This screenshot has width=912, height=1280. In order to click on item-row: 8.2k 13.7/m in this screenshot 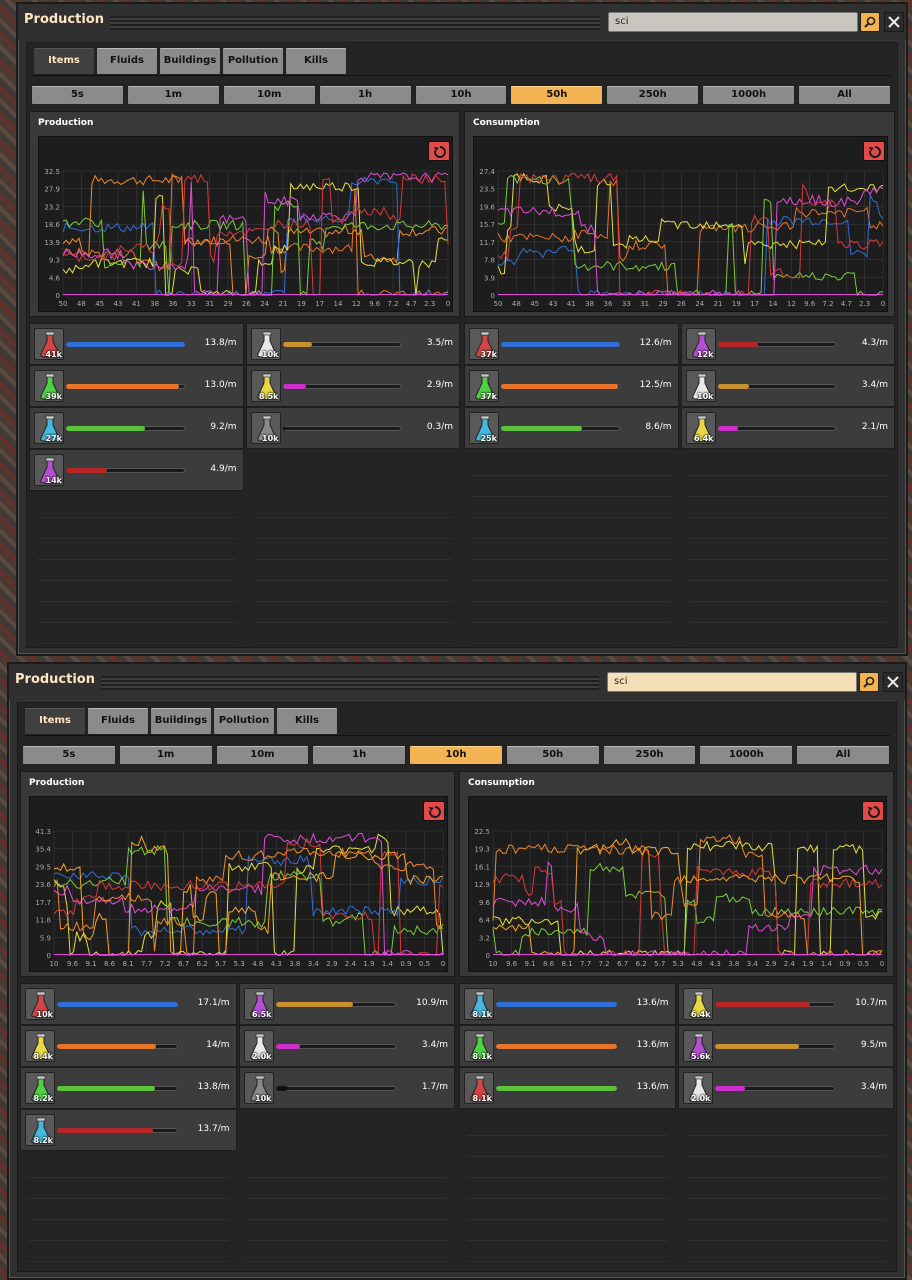, I will do `click(128, 1130)`.